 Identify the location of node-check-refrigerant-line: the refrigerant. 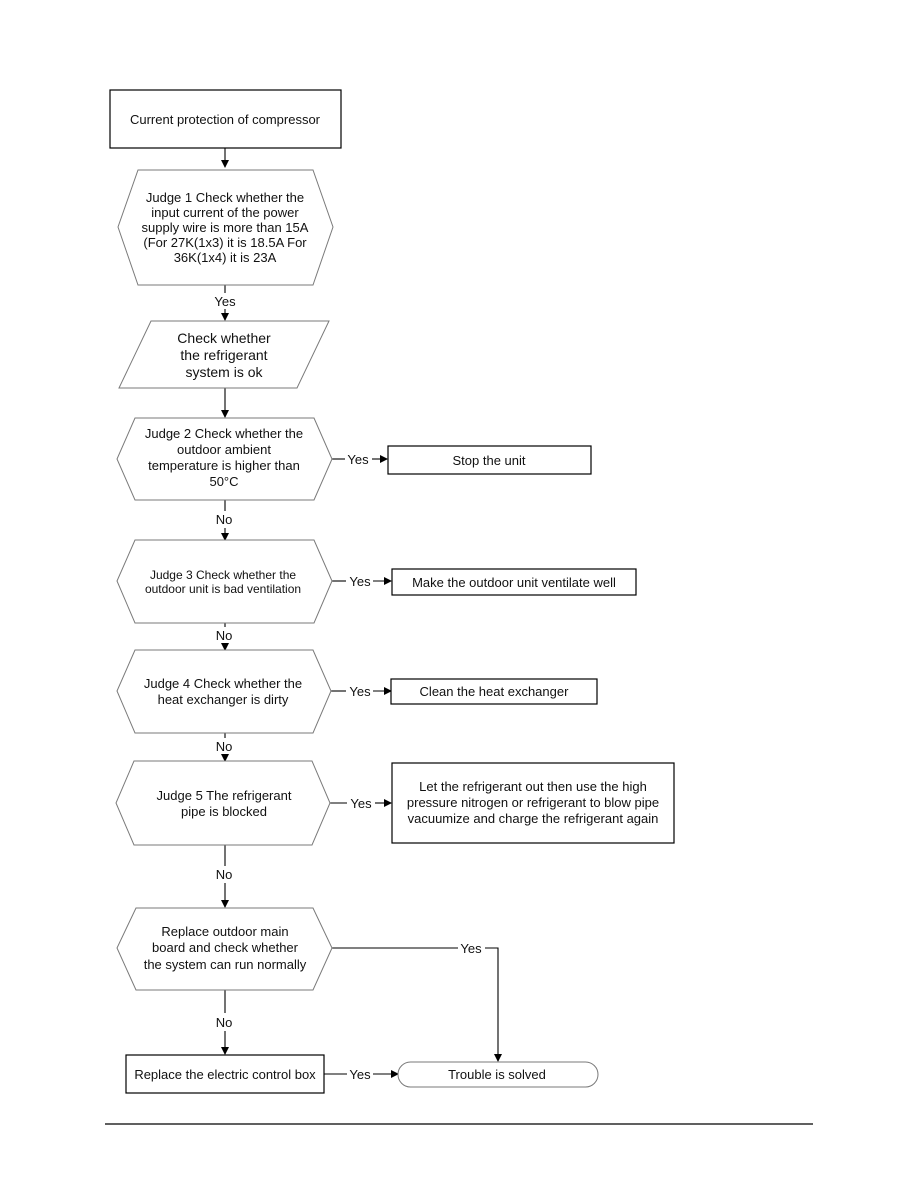
(223, 355).